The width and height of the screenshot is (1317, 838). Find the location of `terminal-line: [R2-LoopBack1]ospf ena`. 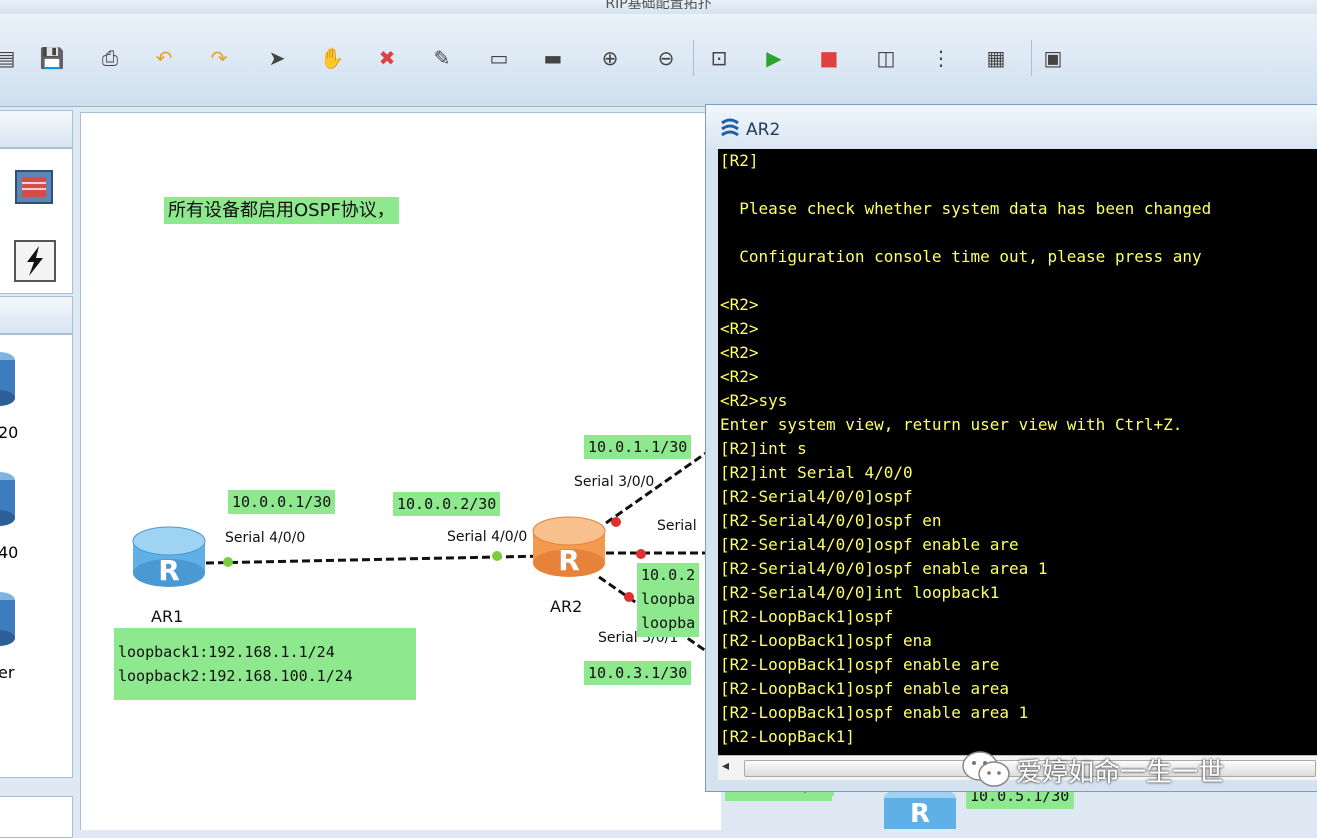

terminal-line: [R2-LoopBack1]ospf ena is located at coordinates (826, 640).